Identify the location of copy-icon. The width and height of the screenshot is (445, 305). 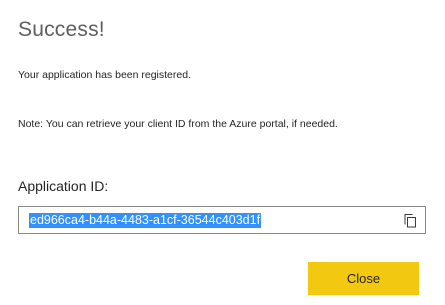
(410, 220).